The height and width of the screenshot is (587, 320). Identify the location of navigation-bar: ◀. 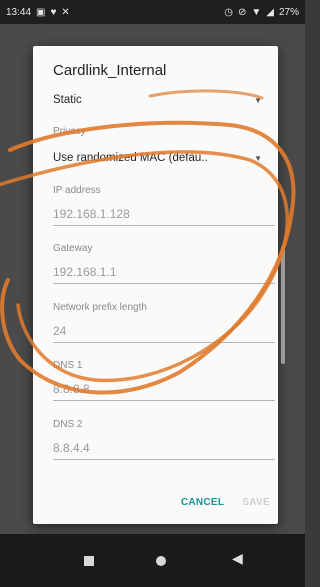
(152, 560).